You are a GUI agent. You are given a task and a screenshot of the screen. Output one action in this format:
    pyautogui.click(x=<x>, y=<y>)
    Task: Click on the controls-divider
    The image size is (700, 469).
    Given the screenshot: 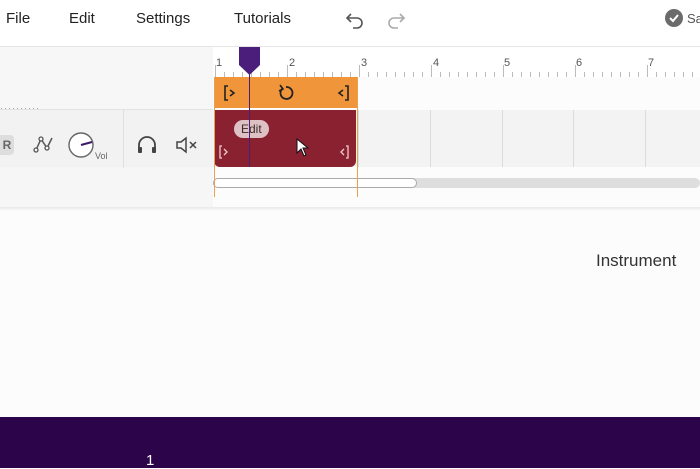 What is the action you would take?
    pyautogui.click(x=123, y=139)
    